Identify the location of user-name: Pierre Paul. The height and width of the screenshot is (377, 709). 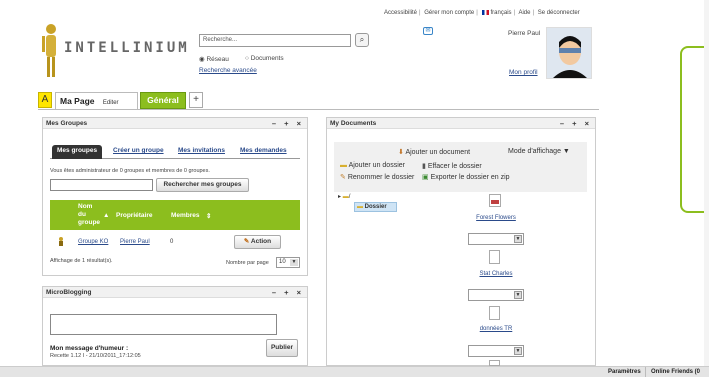
(524, 33).